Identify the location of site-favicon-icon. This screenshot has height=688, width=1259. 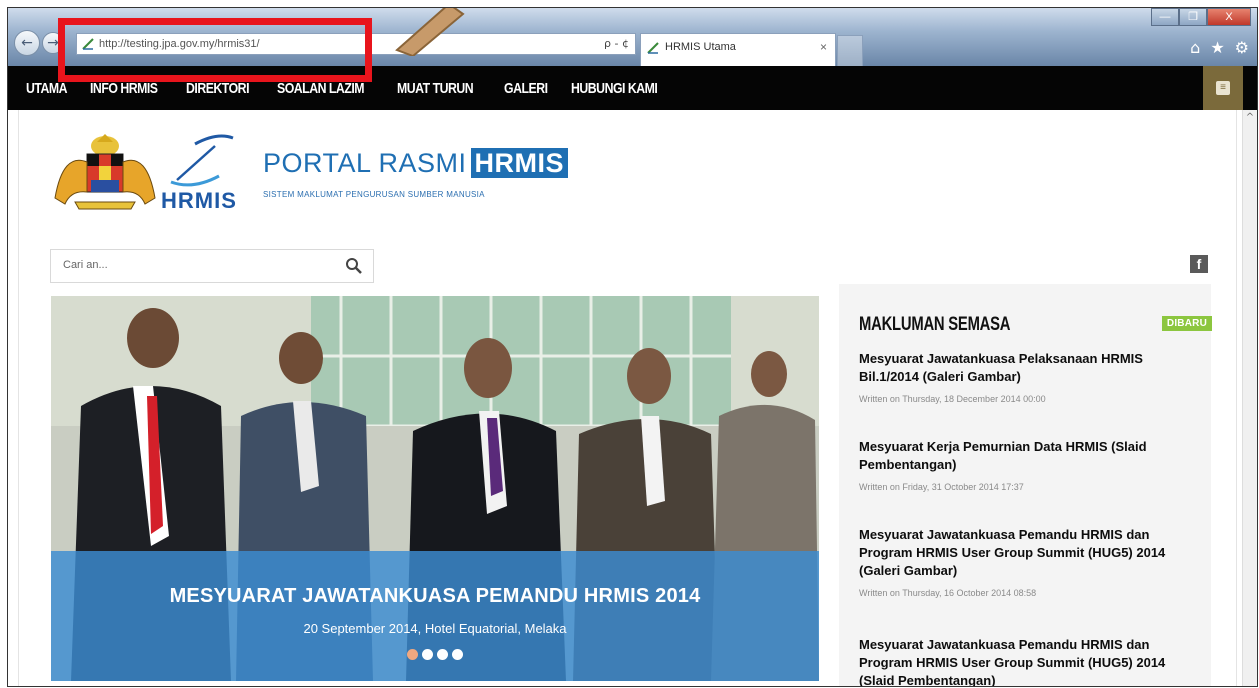
(88, 44).